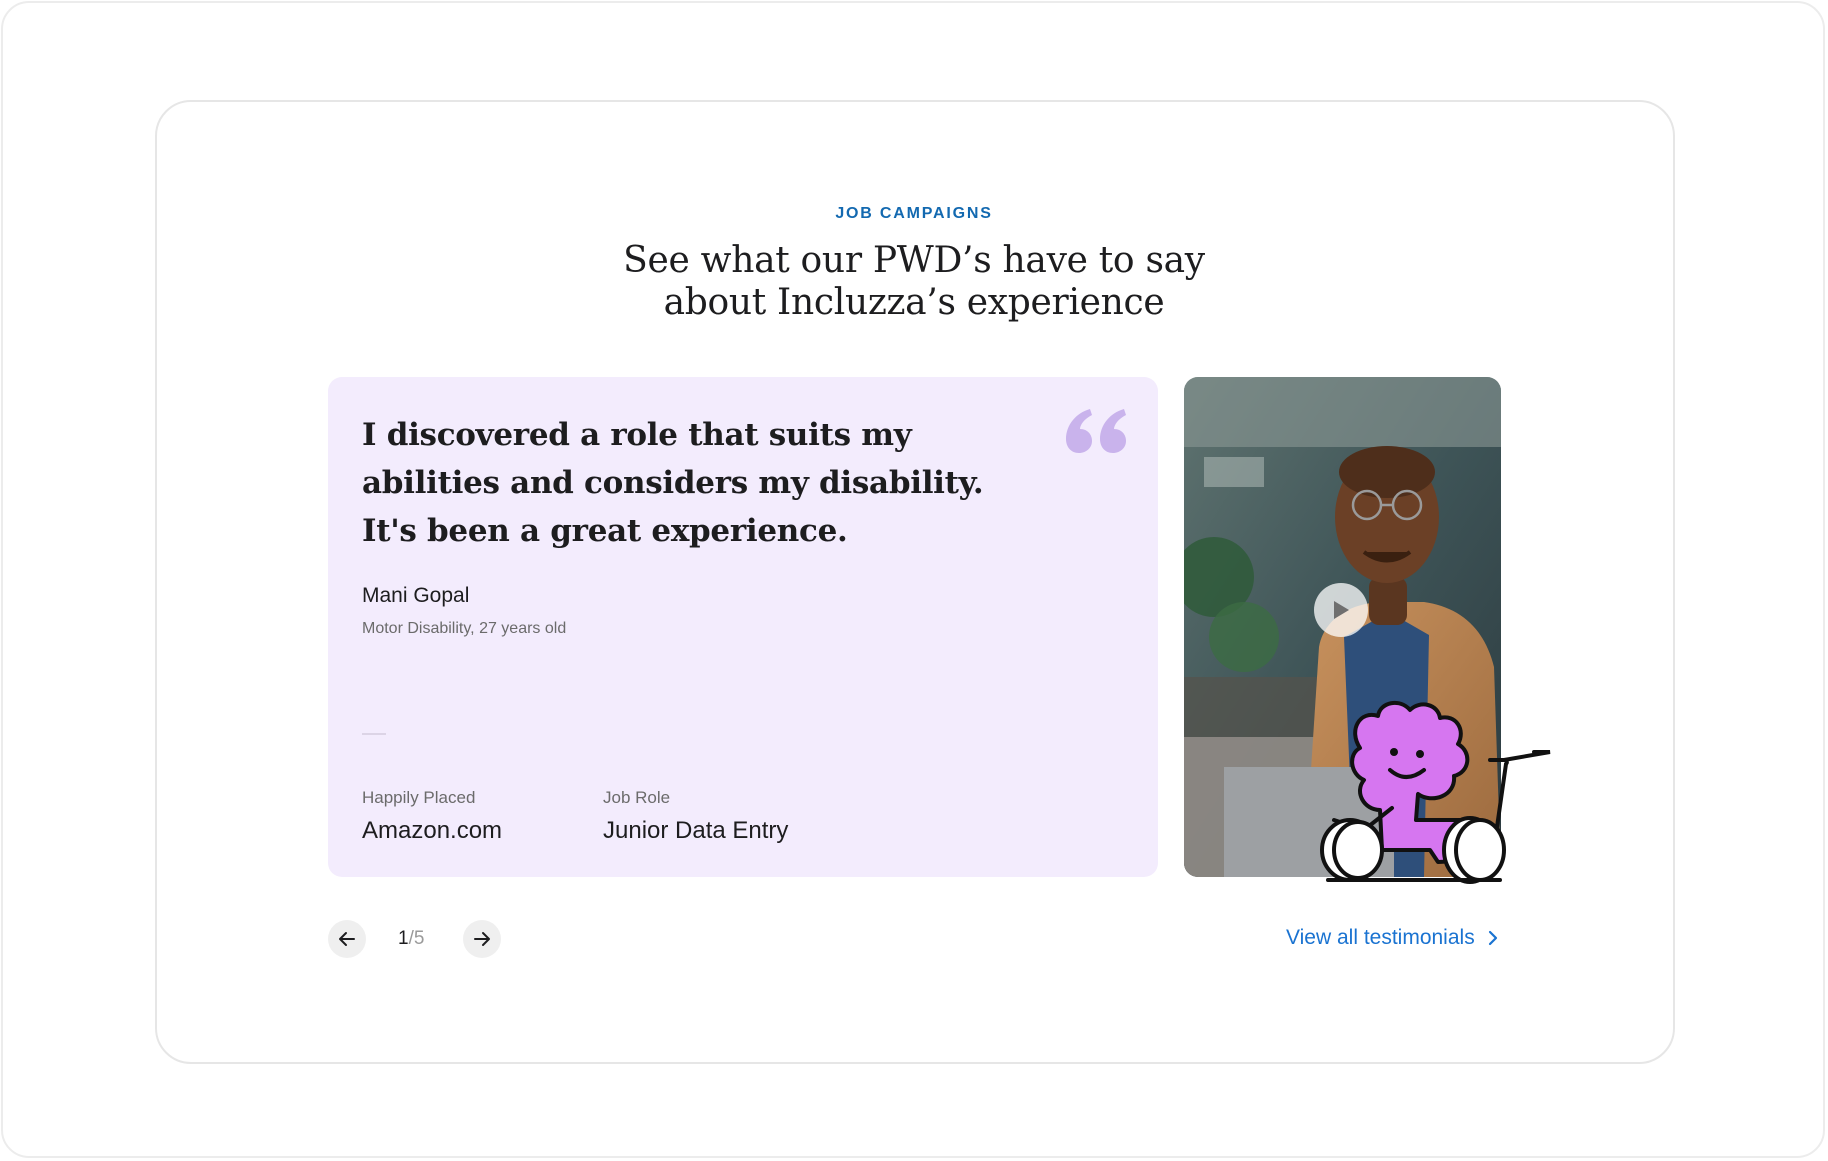  I want to click on heading-line-1: See what our PWD’s have to say, so click(914, 260).